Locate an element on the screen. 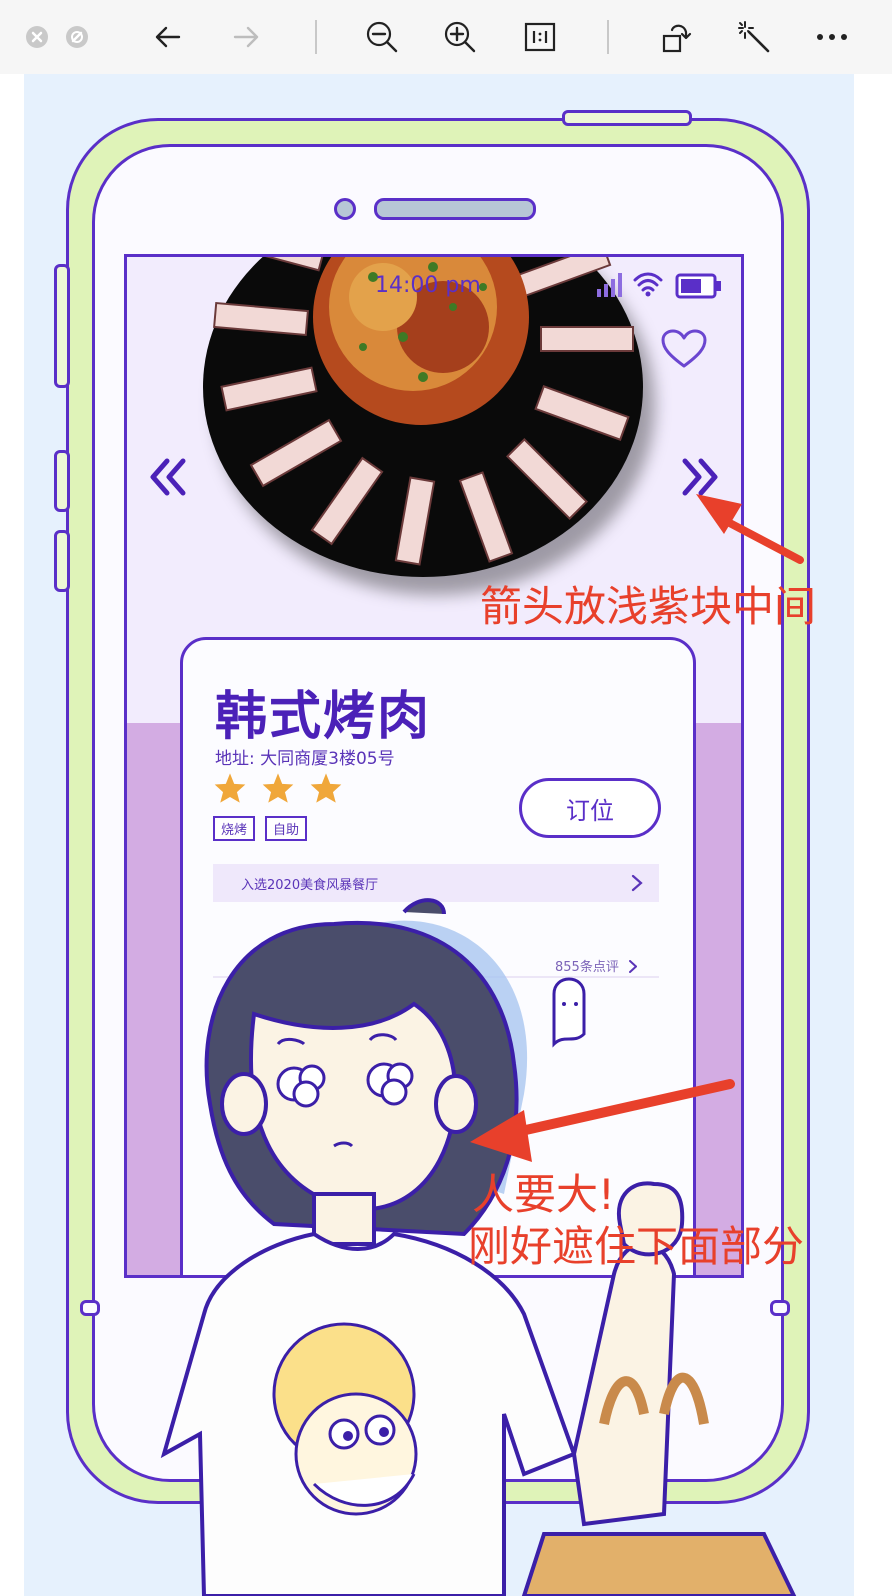  magic-wand-icon is located at coordinates (754, 37).